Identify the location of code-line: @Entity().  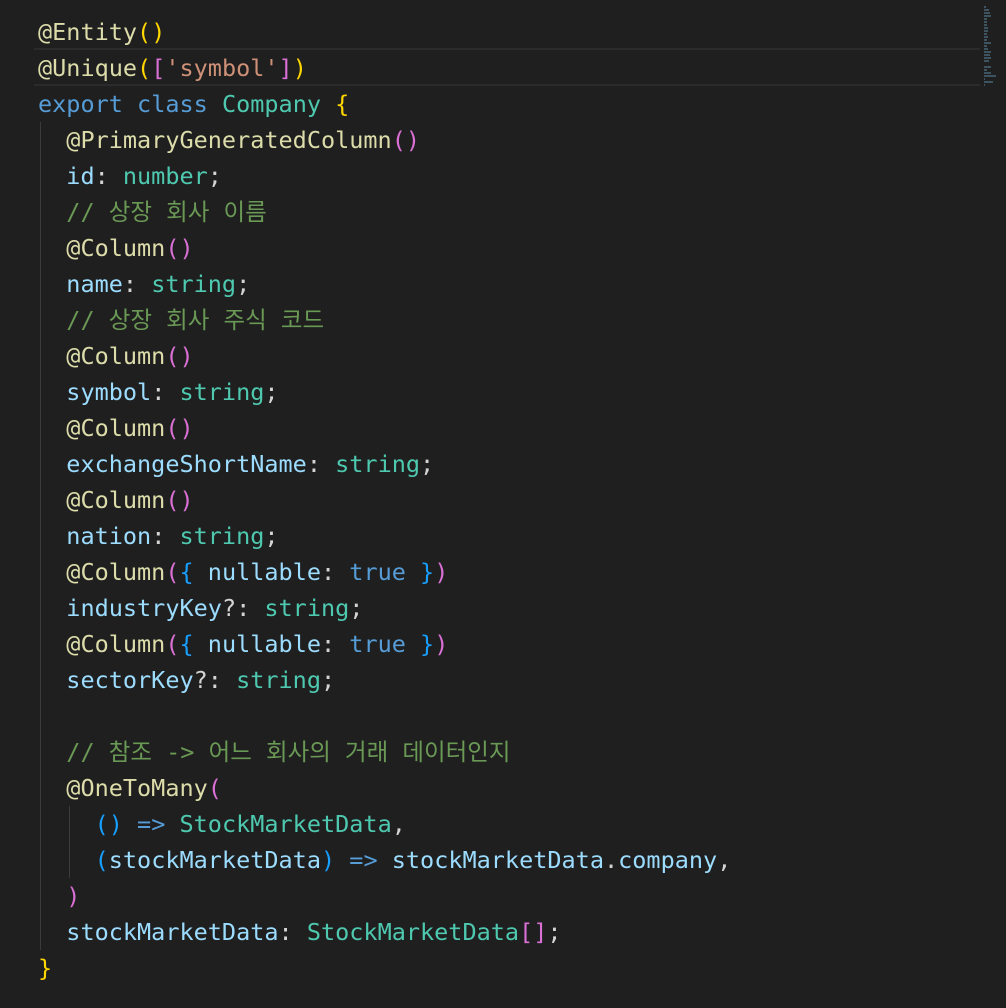
(507, 32).